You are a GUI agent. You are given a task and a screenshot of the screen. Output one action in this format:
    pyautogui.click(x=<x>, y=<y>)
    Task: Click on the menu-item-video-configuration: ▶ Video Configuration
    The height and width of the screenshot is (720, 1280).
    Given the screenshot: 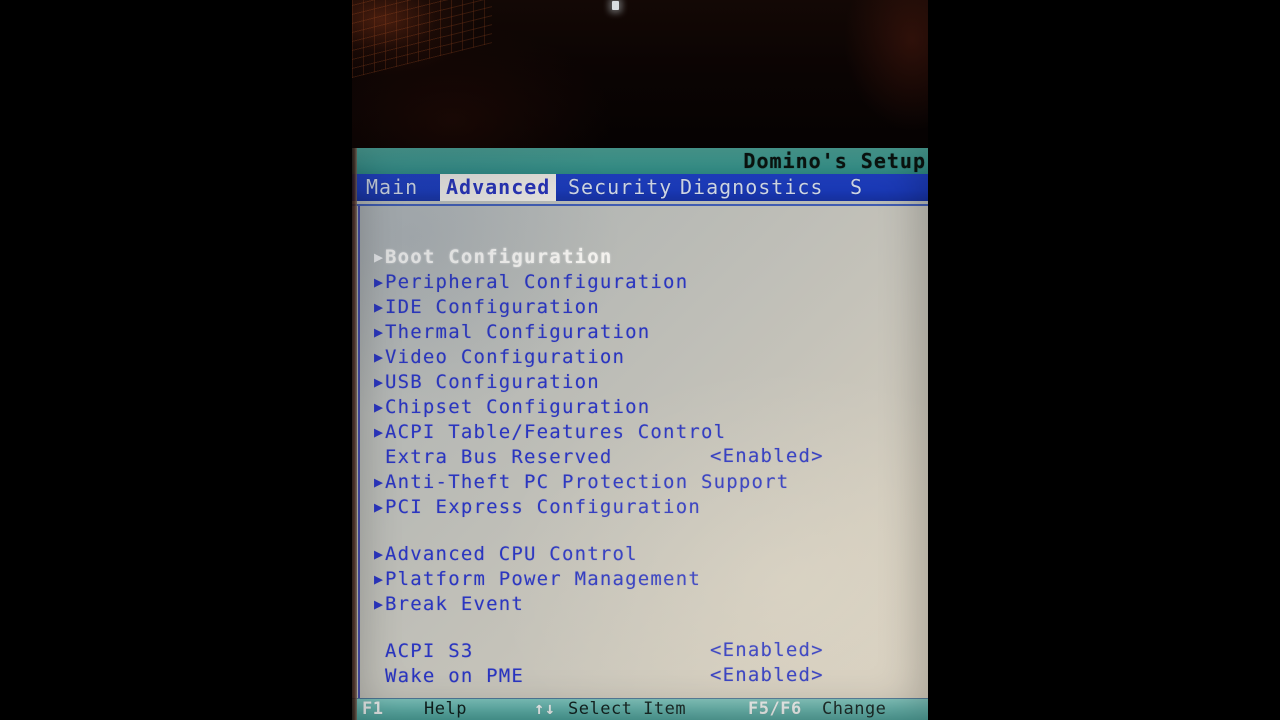 What is the action you would take?
    pyautogui.click(x=644, y=356)
    